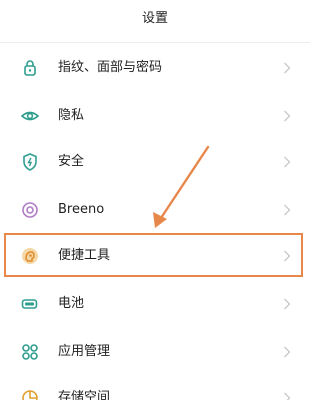  What do you see at coordinates (155, 388) in the screenshot?
I see `settings-item-storage: 存储空间` at bounding box center [155, 388].